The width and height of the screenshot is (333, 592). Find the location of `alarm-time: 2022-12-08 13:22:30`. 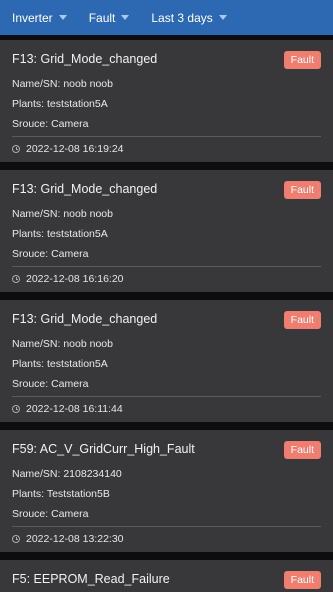

alarm-time: 2022-12-08 13:22:30 is located at coordinates (75, 539).